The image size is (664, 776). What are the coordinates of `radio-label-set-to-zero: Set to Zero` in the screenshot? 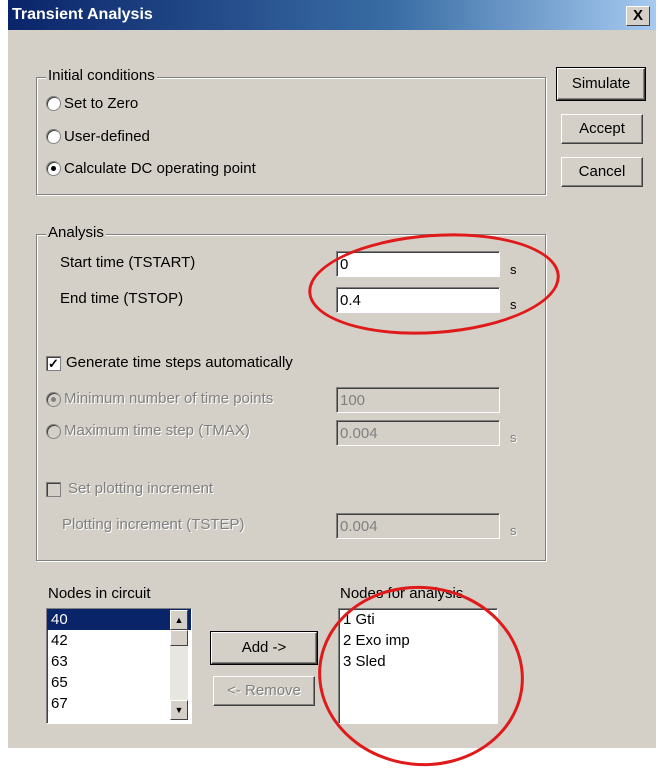 It's located at (101, 103).